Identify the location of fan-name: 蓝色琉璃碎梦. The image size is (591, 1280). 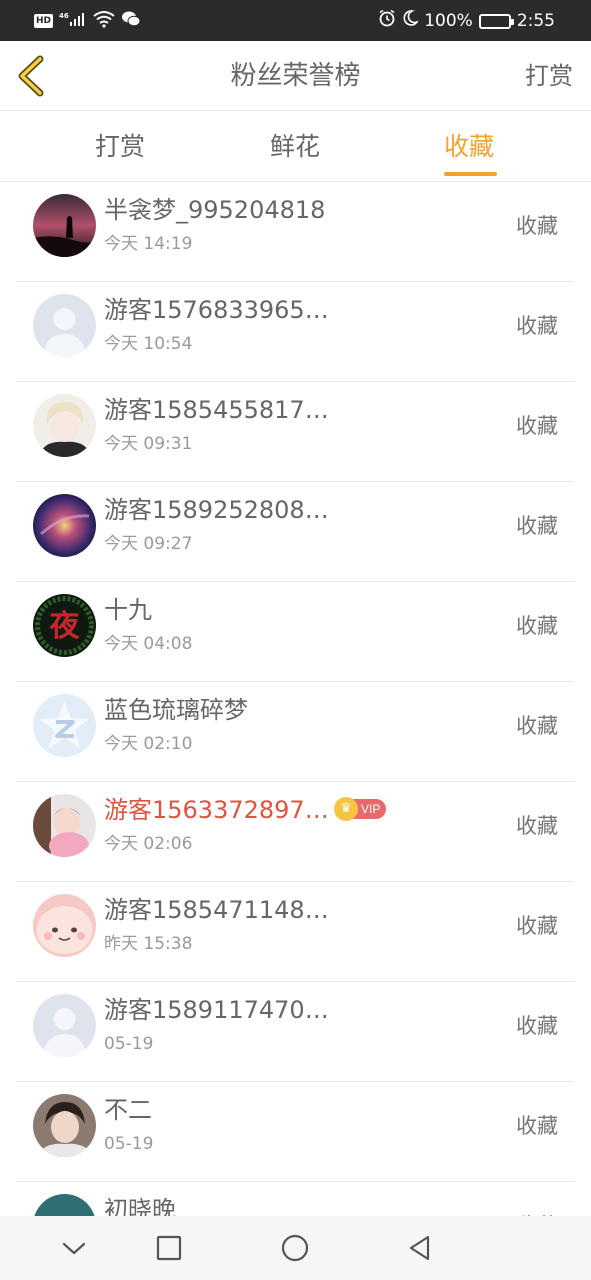
(176, 710).